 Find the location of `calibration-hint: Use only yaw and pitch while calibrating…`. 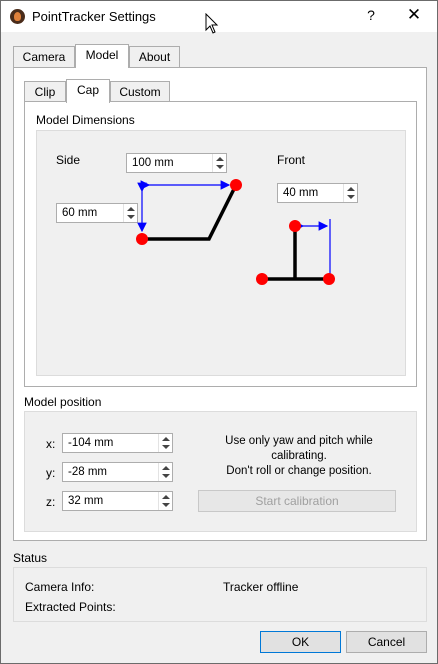

calibration-hint: Use only yaw and pitch while calibrating… is located at coordinates (299, 456).